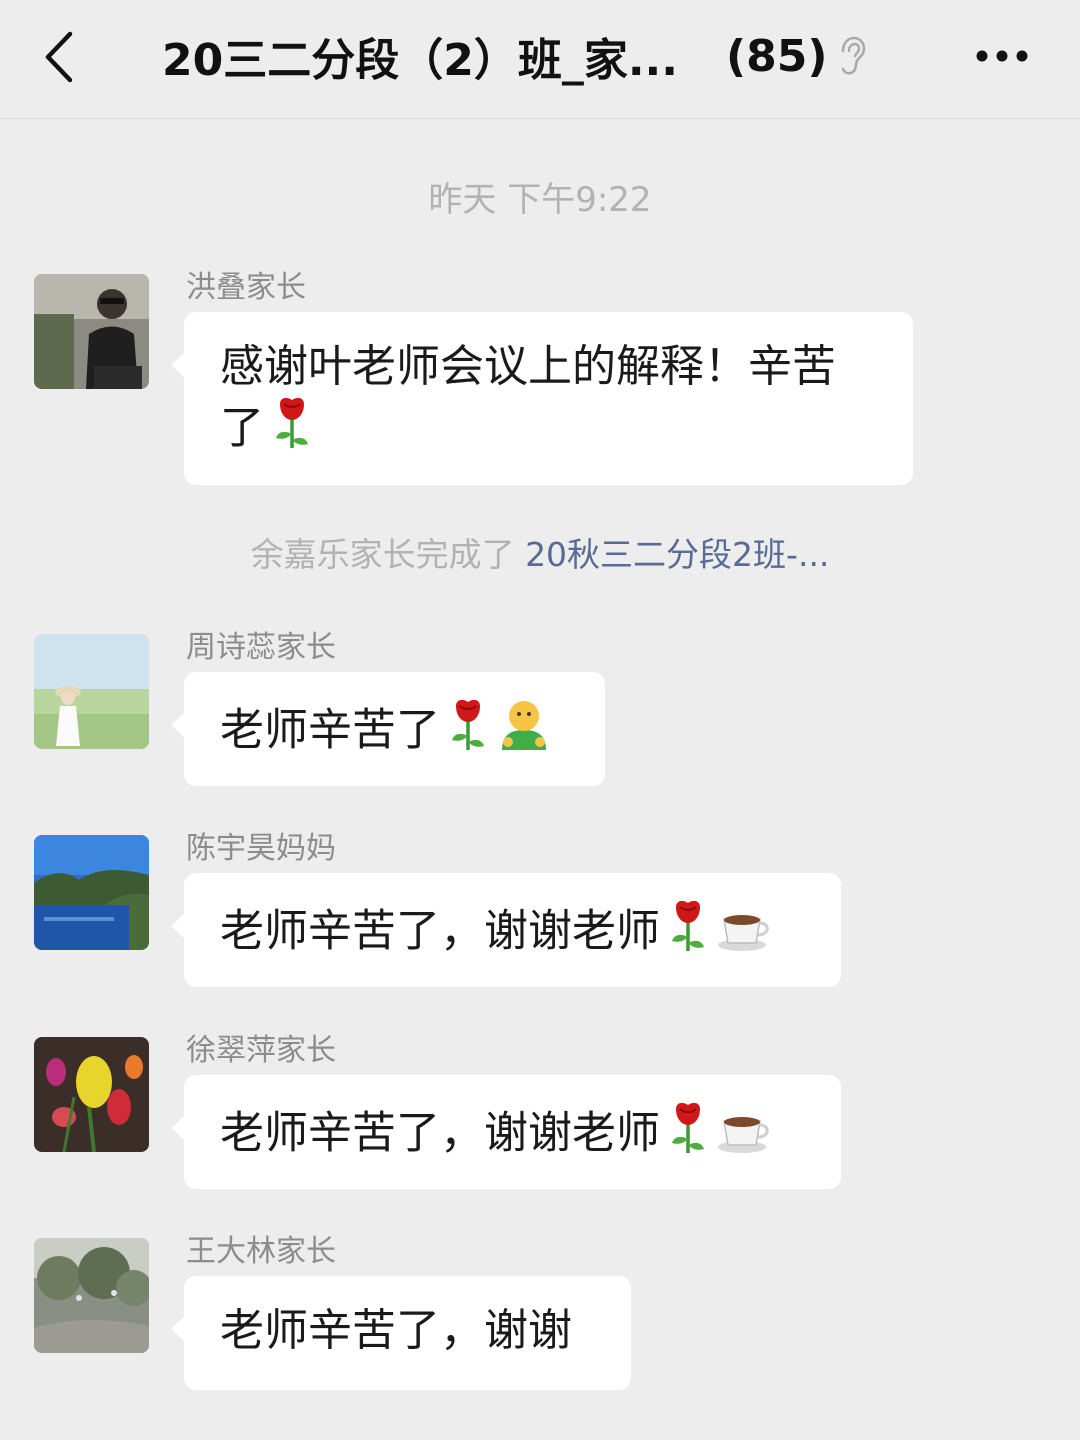 The height and width of the screenshot is (1440, 1080). I want to click on message-text: 老师辛苦了，谢谢, so click(396, 1330).